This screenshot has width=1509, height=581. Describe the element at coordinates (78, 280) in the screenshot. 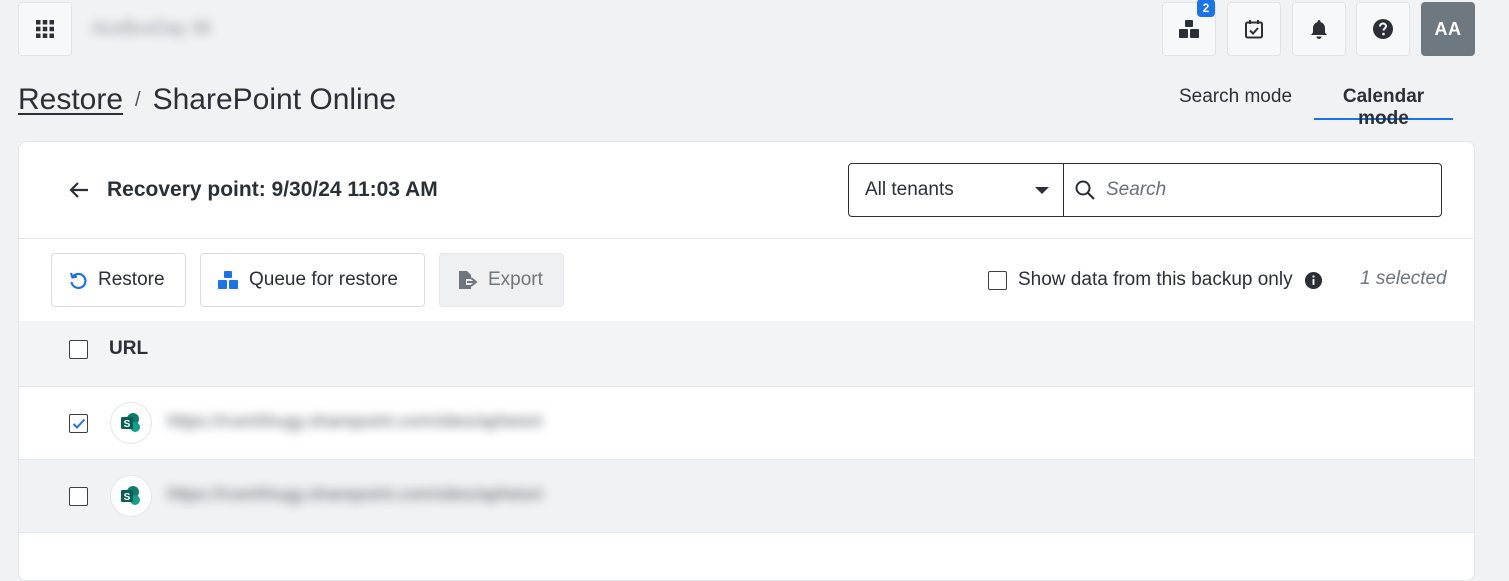

I see `undo-icon` at that location.